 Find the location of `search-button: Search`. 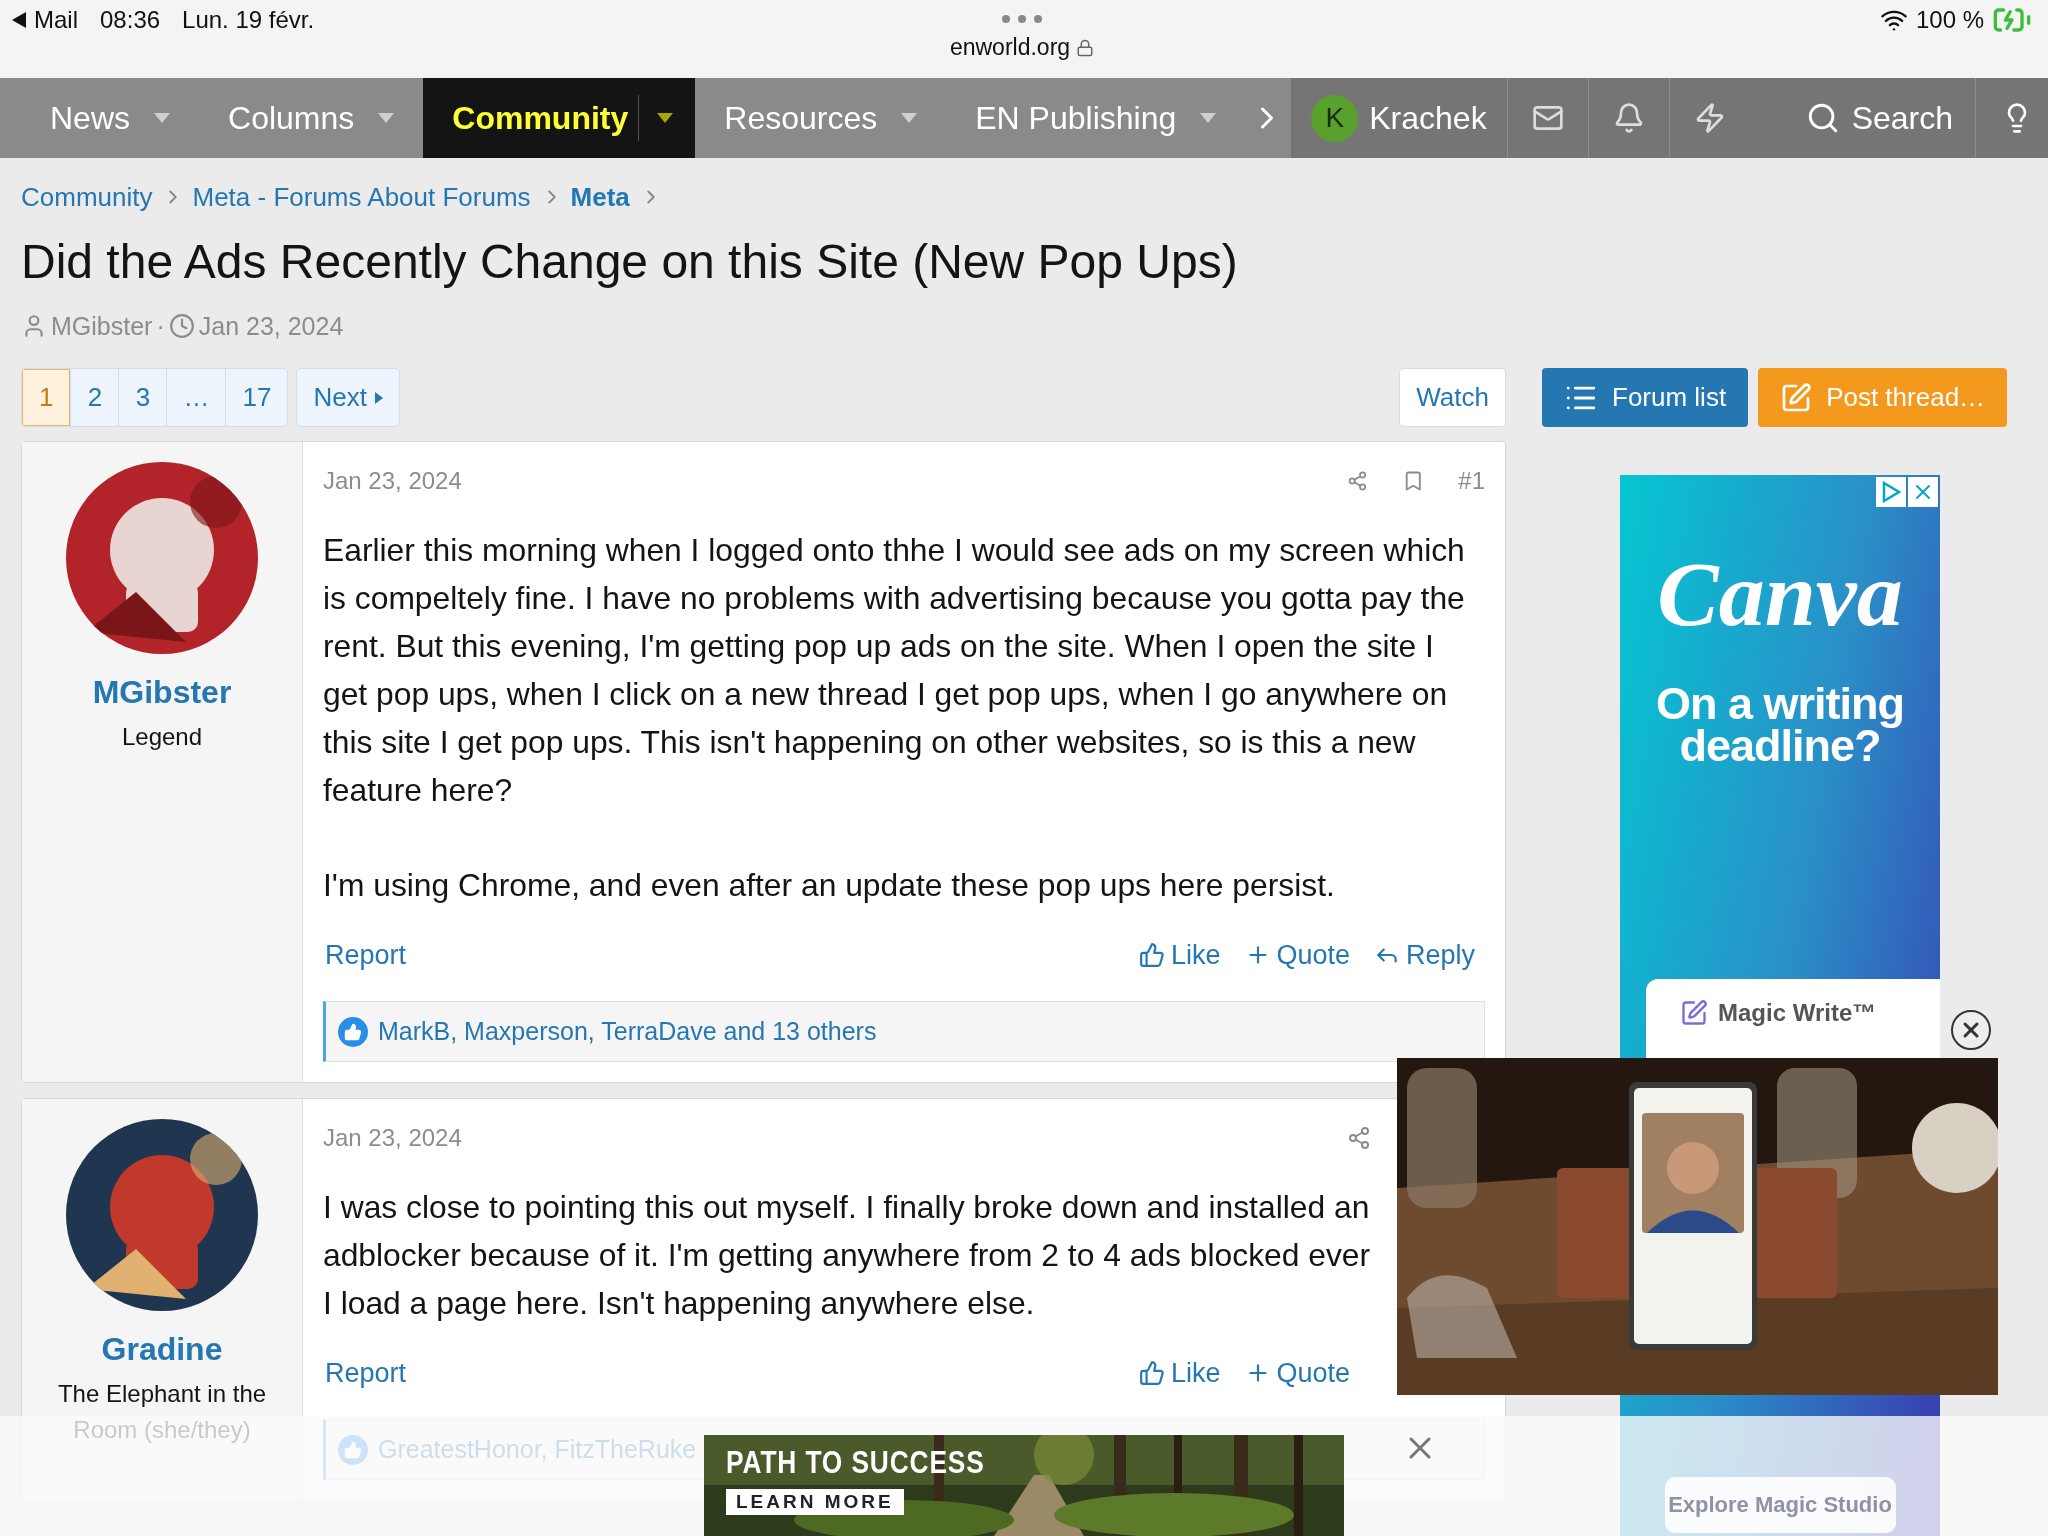

search-button: Search is located at coordinates (1870, 118).